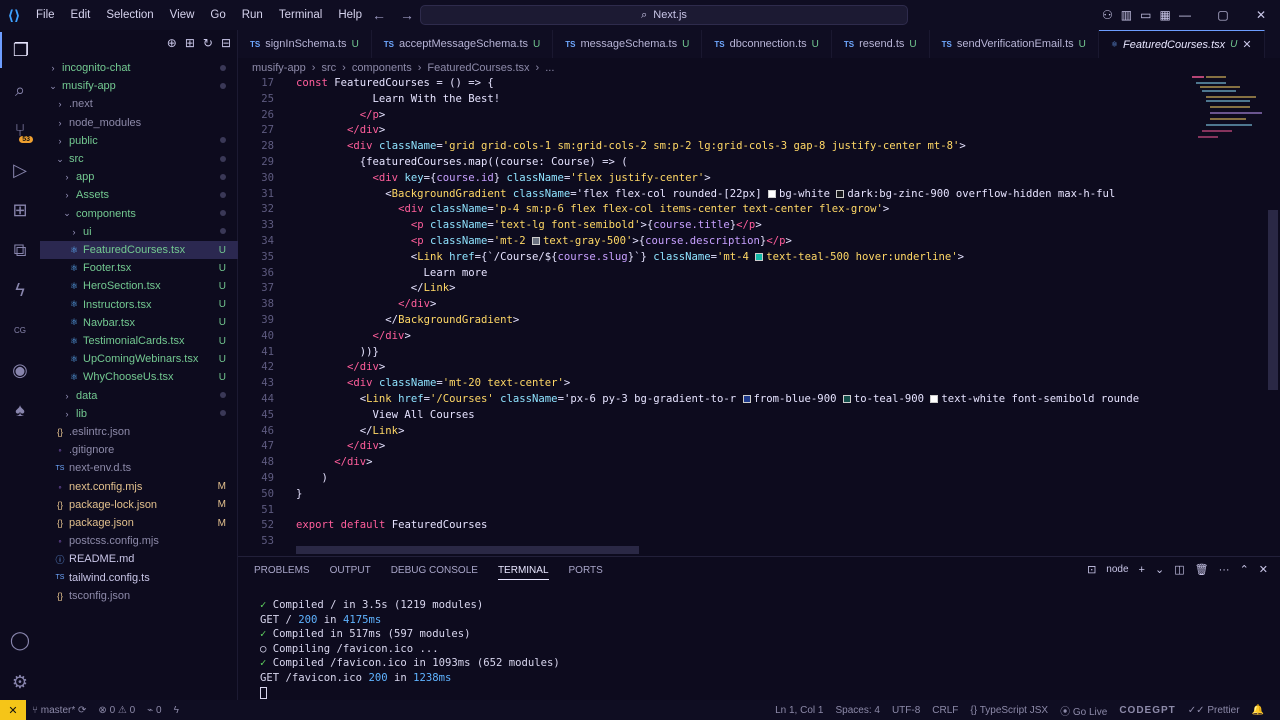 This screenshot has width=1280, height=720. Describe the element at coordinates (139, 341) in the screenshot. I see `tree-item: ⚛ TestimonialCards.tsx U` at that location.